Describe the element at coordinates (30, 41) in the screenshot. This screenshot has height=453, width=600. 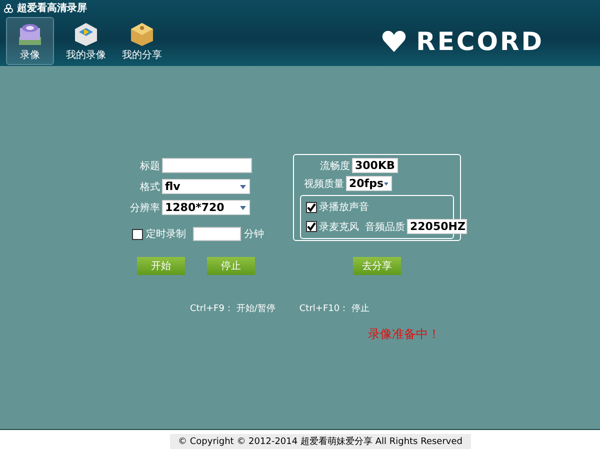
I see `toolbar-tab: 录像` at that location.